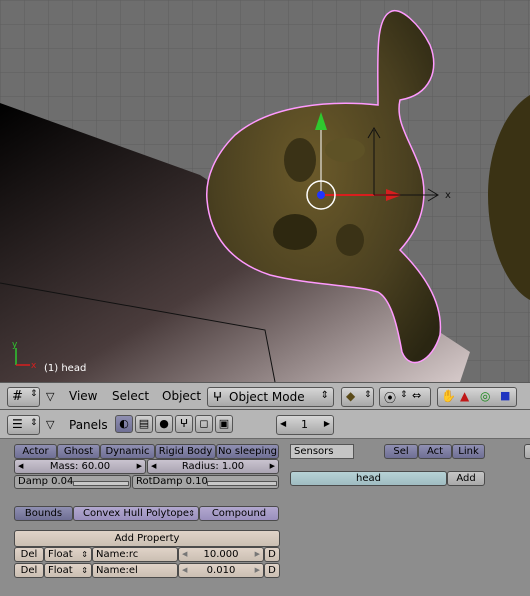  What do you see at coordinates (17, 424) in the screenshot?
I see `buttons-window-icon: ☰` at bounding box center [17, 424].